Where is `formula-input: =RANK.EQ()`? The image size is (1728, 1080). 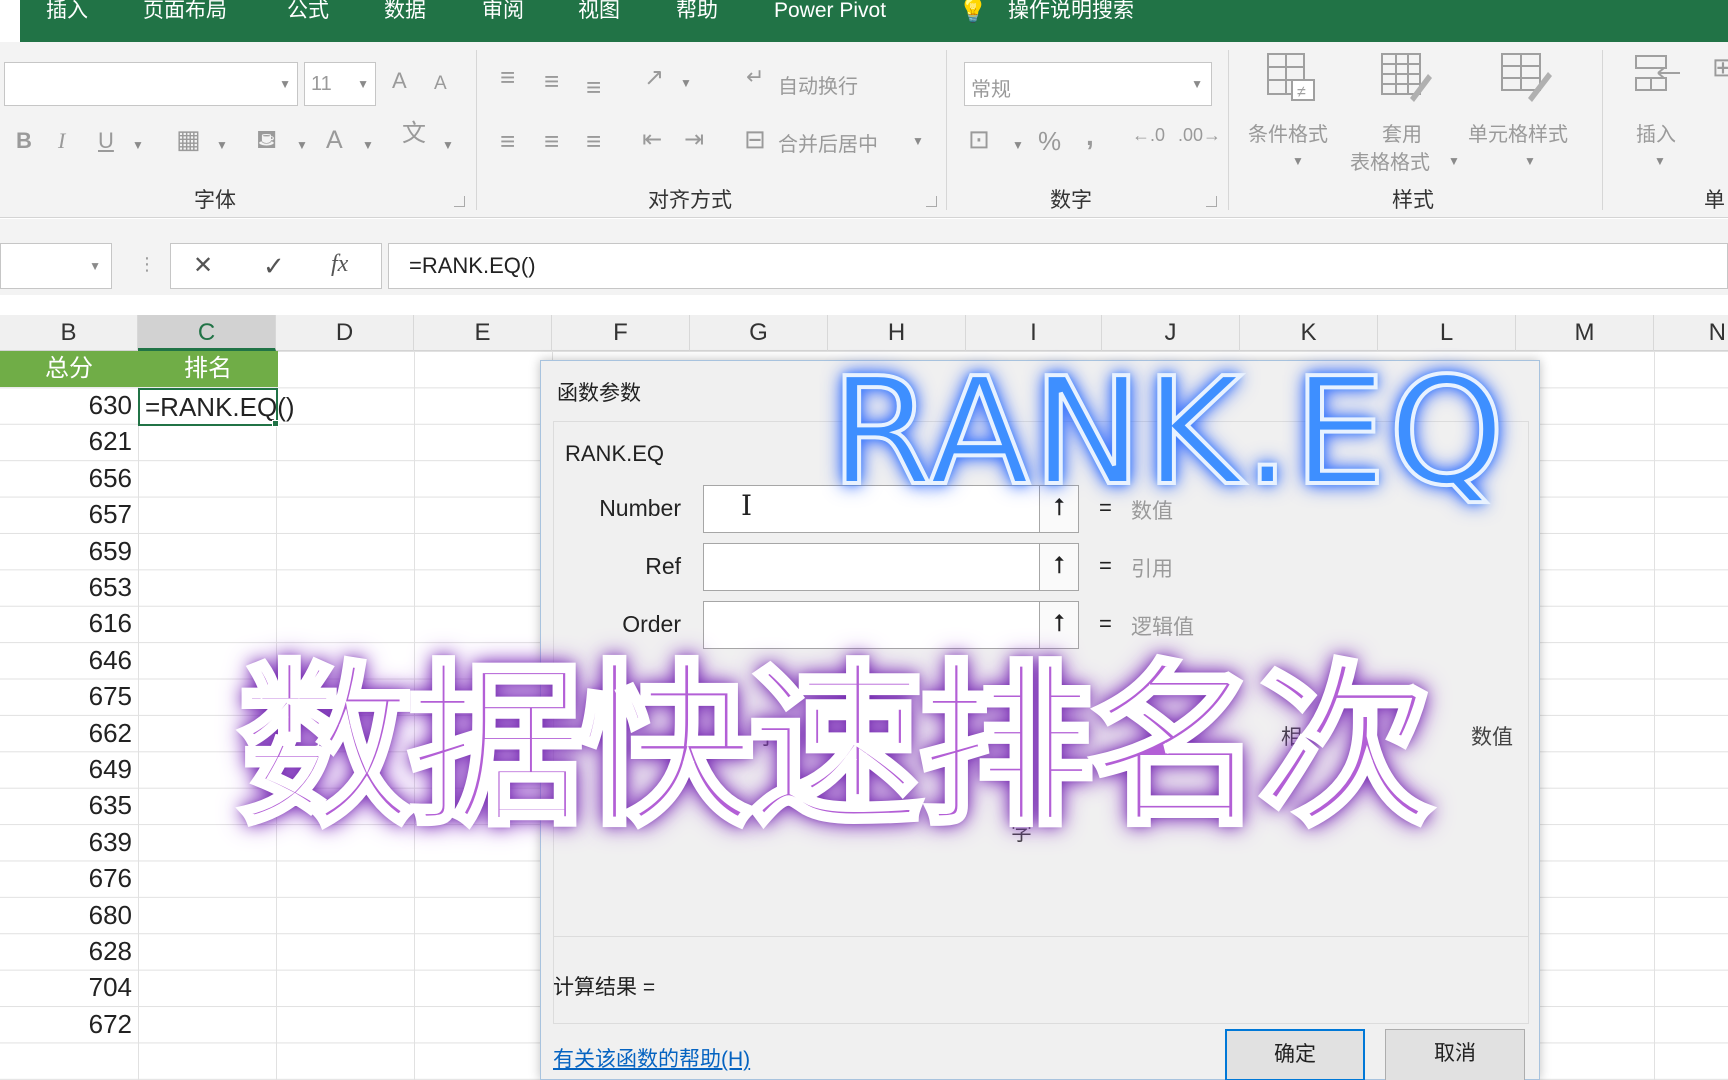 formula-input: =RANK.EQ() is located at coordinates (1058, 266).